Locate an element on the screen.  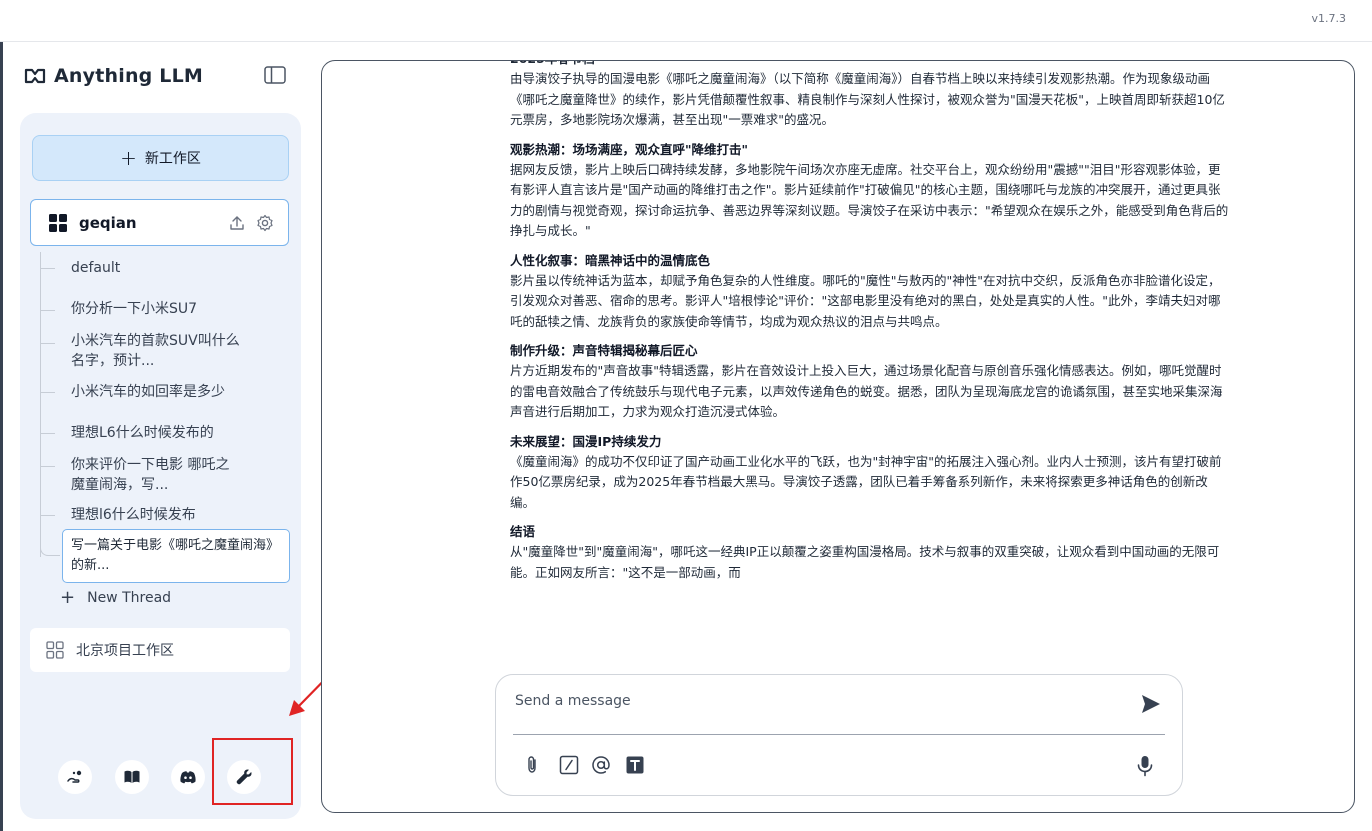
community-hub-button is located at coordinates (75, 777).